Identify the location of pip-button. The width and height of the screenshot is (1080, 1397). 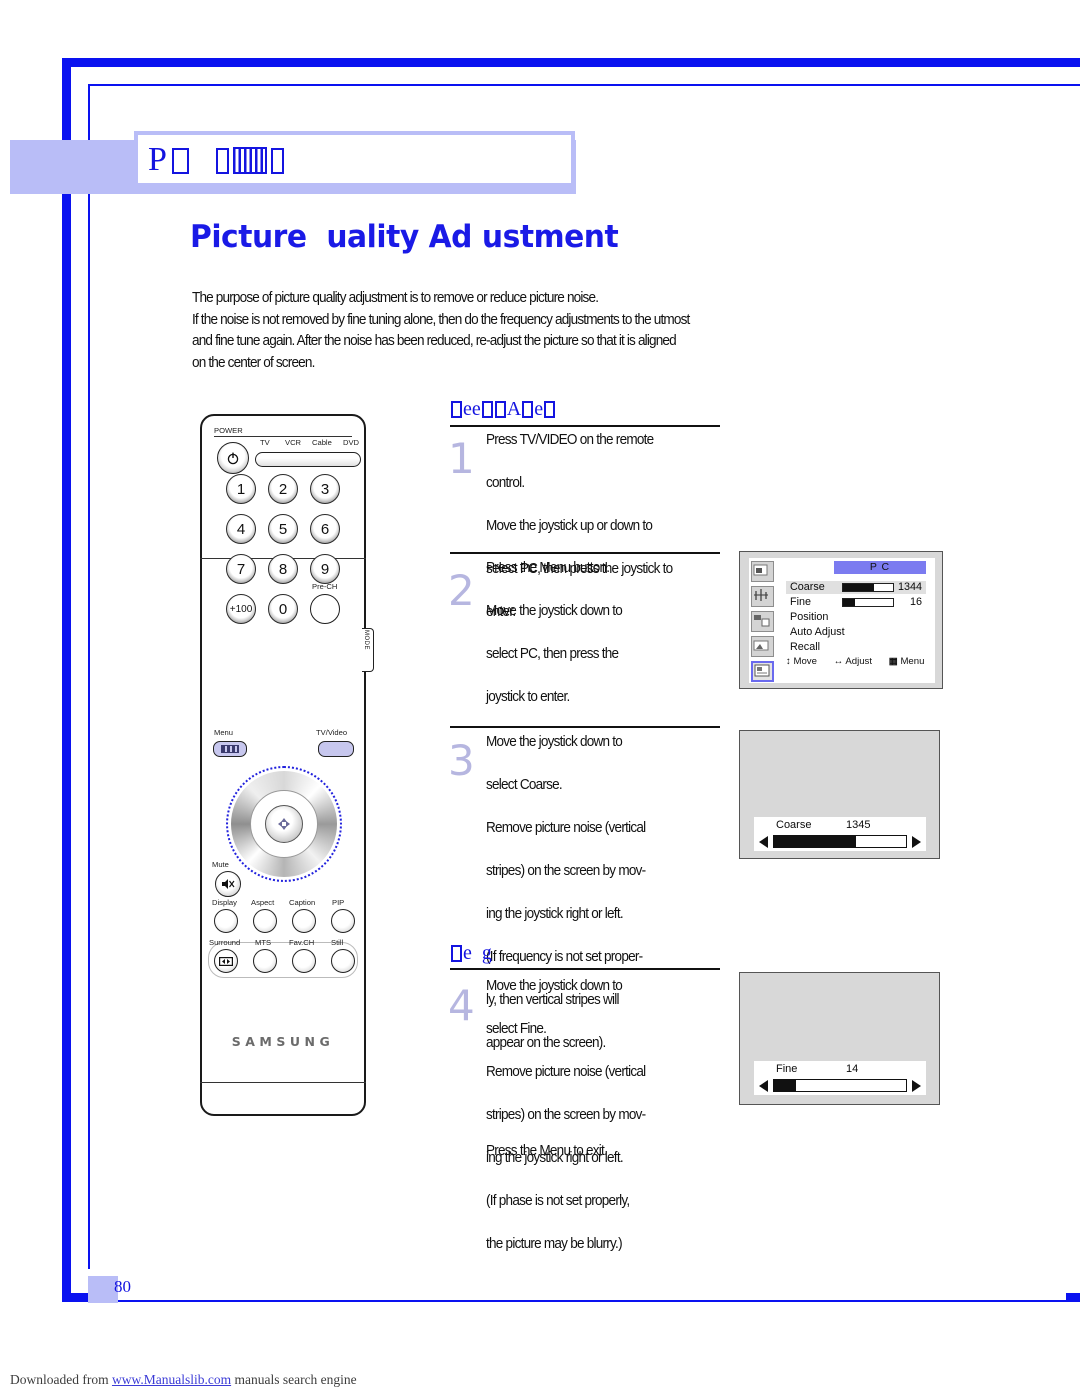
(343, 921).